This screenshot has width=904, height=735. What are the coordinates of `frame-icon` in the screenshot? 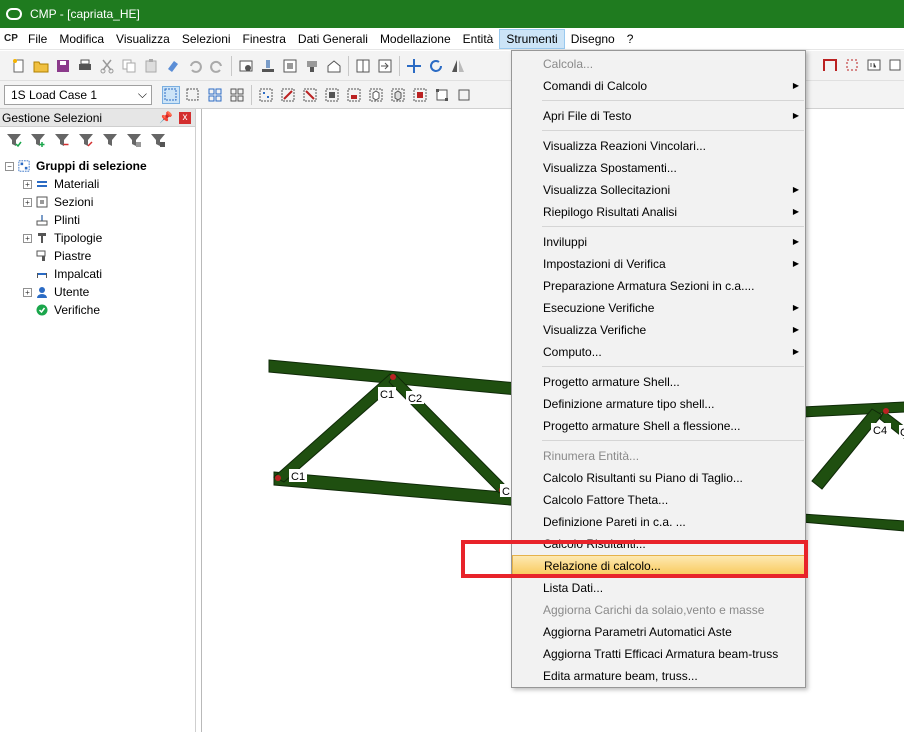 It's located at (830, 66).